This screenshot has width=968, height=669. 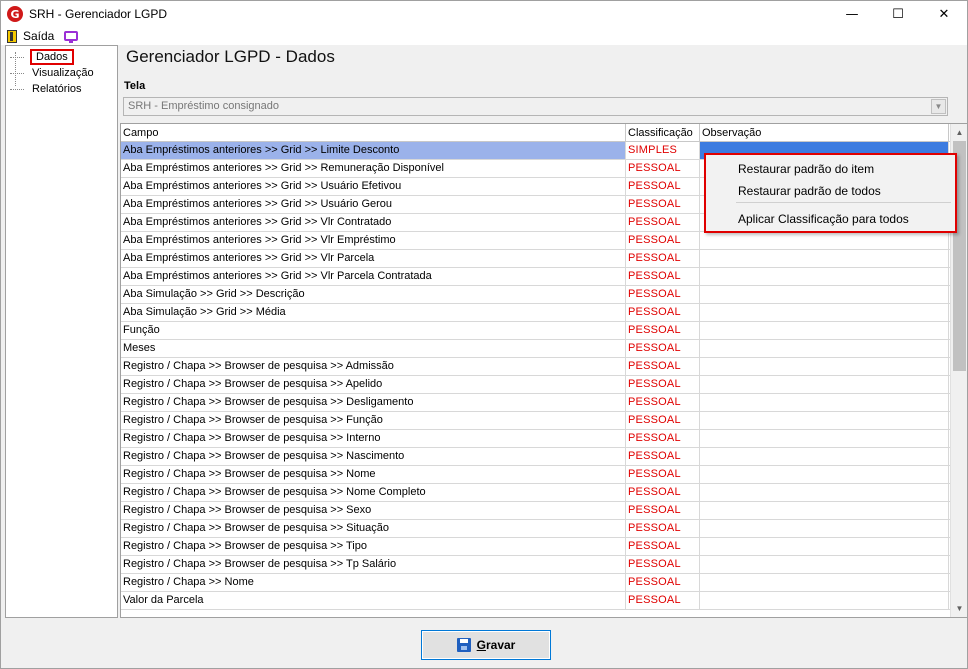 What do you see at coordinates (944, 14) in the screenshot?
I see `close-button: ✕` at bounding box center [944, 14].